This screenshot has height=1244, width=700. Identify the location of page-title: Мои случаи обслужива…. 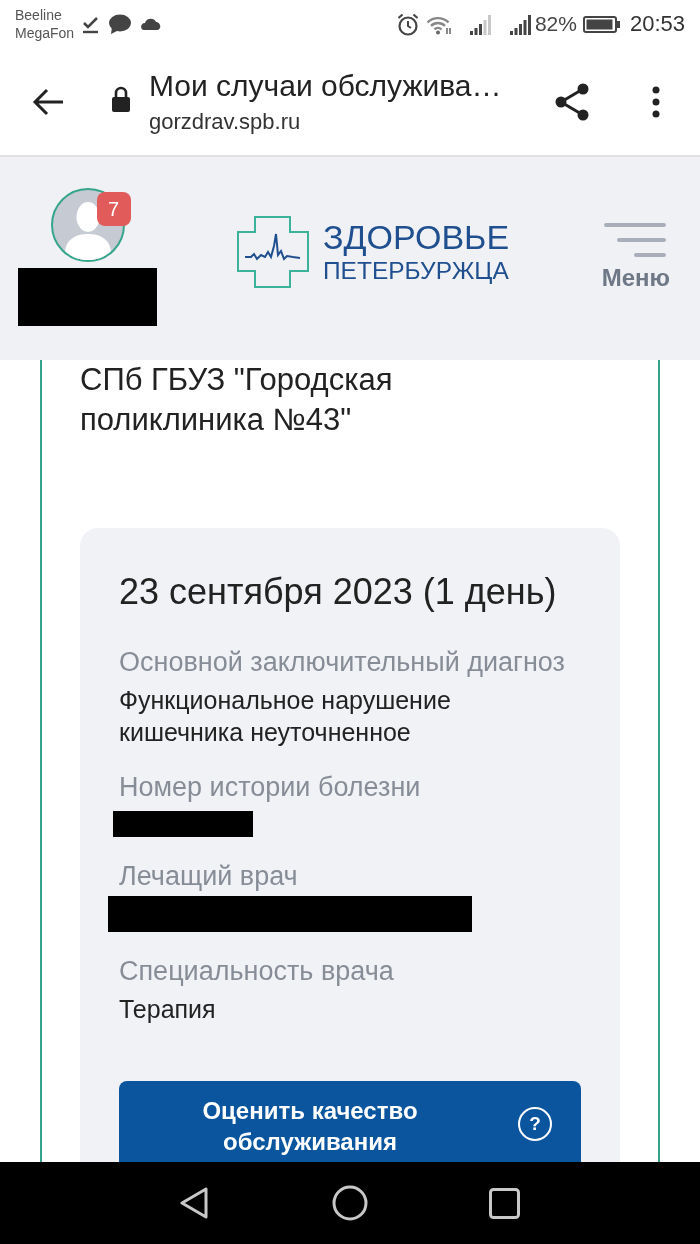
(325, 86).